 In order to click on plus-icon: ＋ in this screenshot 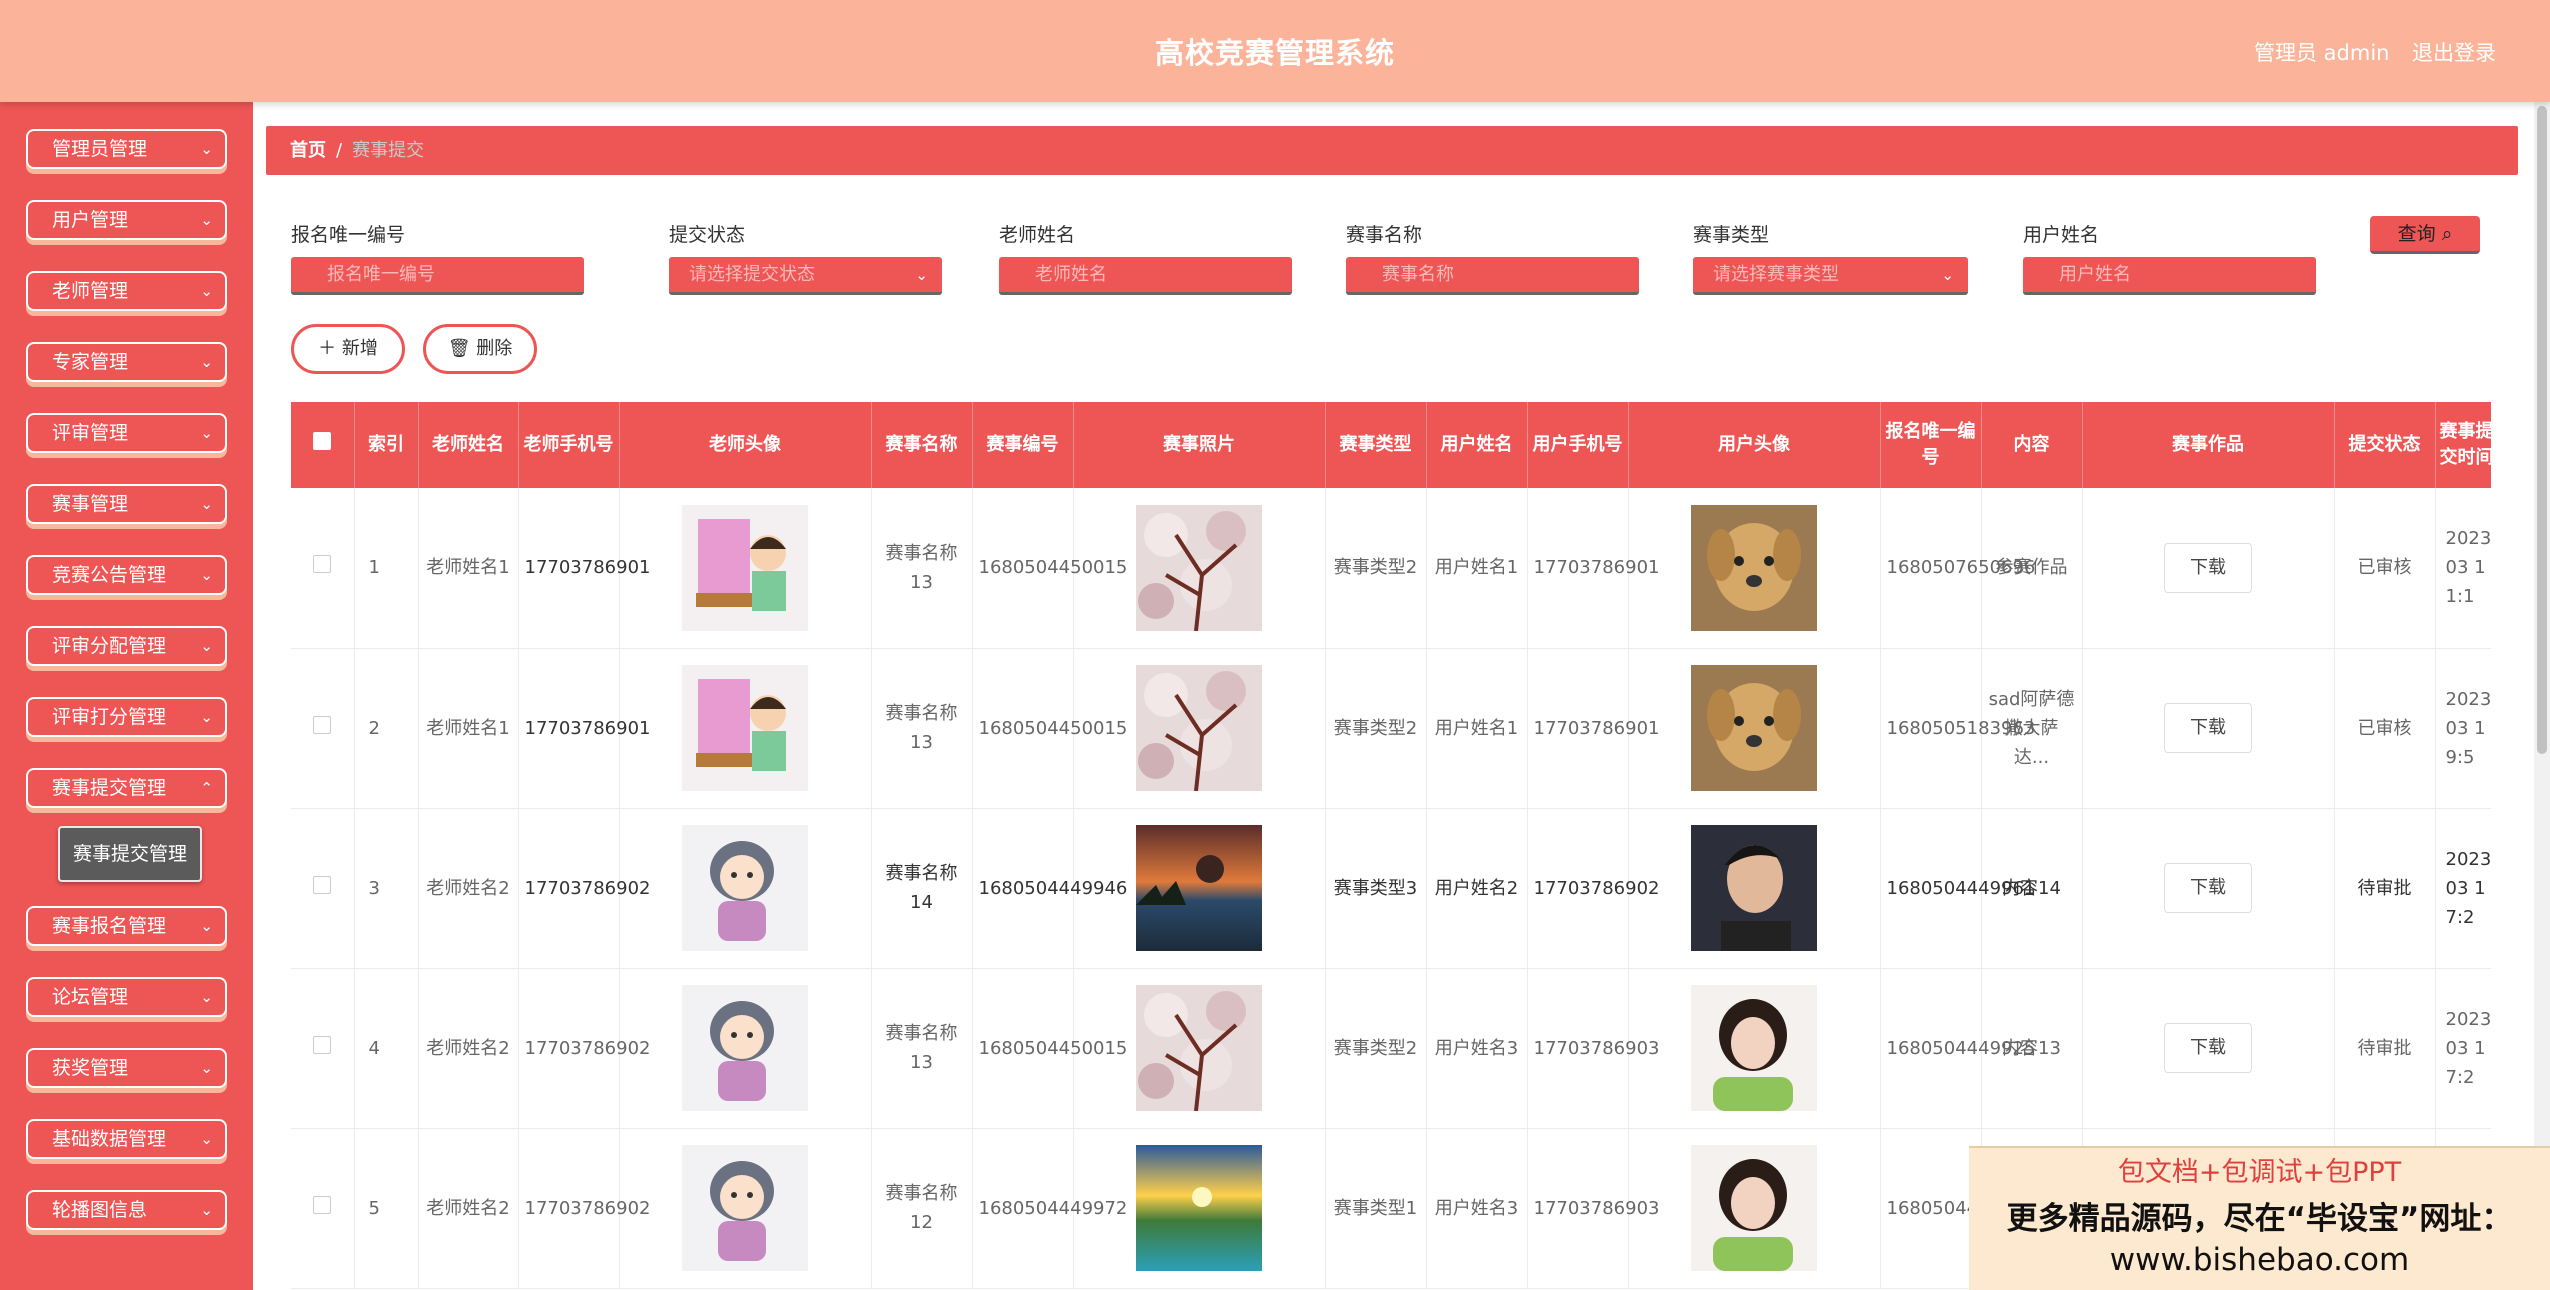, I will do `click(327, 348)`.